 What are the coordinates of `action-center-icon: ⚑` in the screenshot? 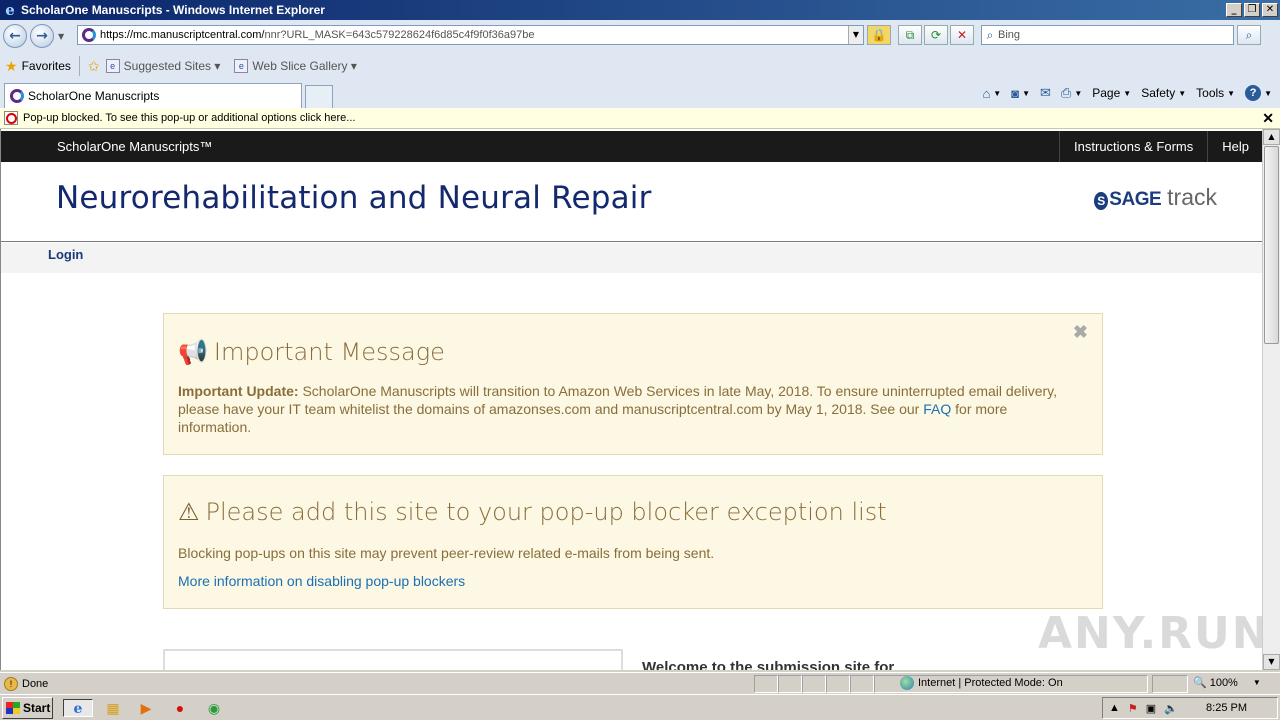 It's located at (1133, 708).